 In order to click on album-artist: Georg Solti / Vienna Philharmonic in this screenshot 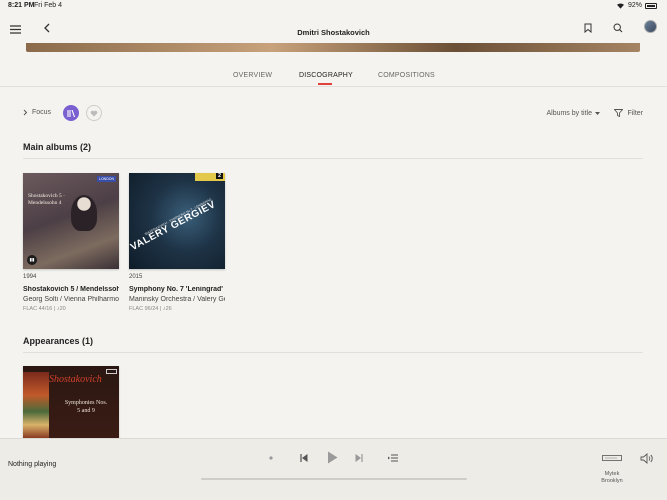, I will do `click(71, 299)`.